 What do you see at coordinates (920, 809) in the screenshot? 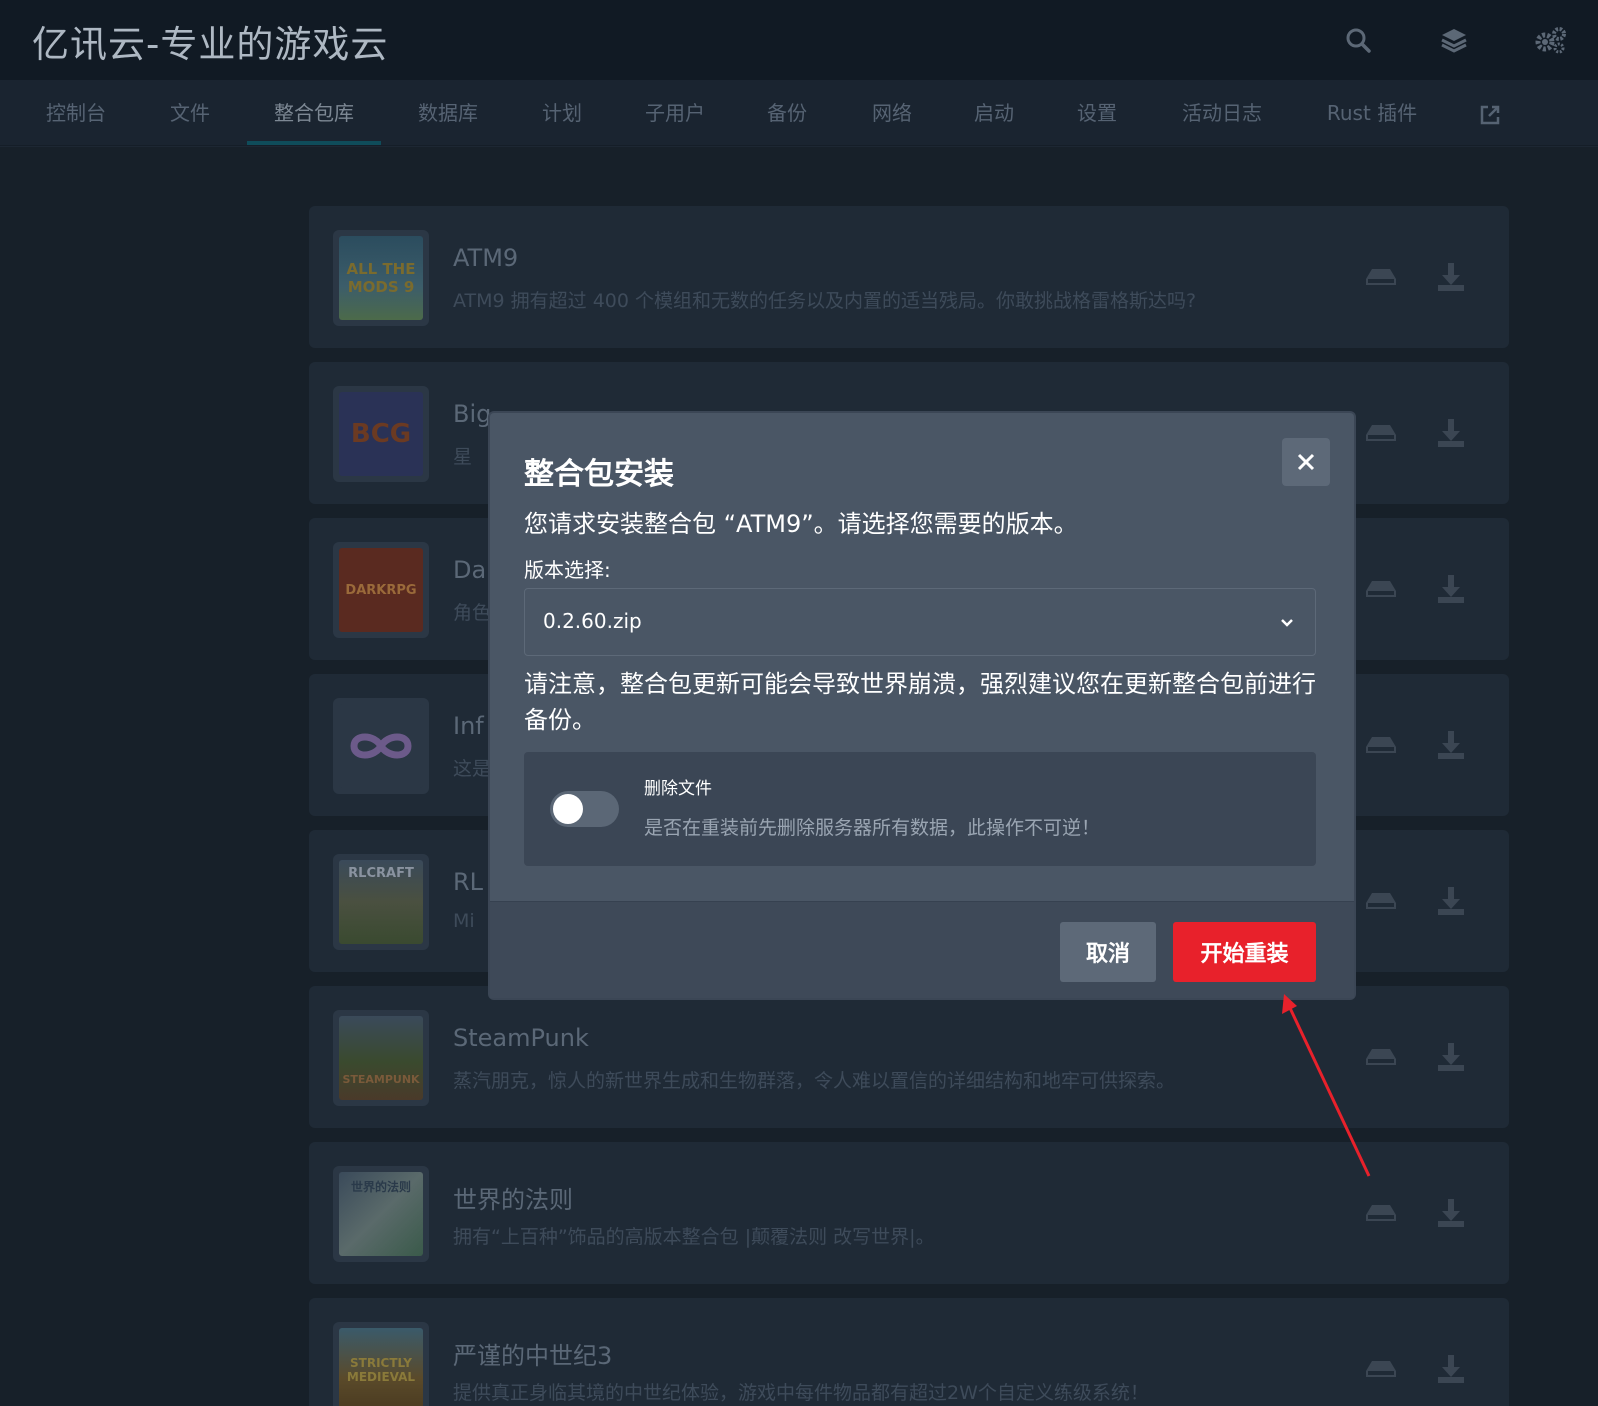
I see `delete-files-option: 删除文件 是否在重装前先删除服务器所有数据，此操作不可逆！` at bounding box center [920, 809].